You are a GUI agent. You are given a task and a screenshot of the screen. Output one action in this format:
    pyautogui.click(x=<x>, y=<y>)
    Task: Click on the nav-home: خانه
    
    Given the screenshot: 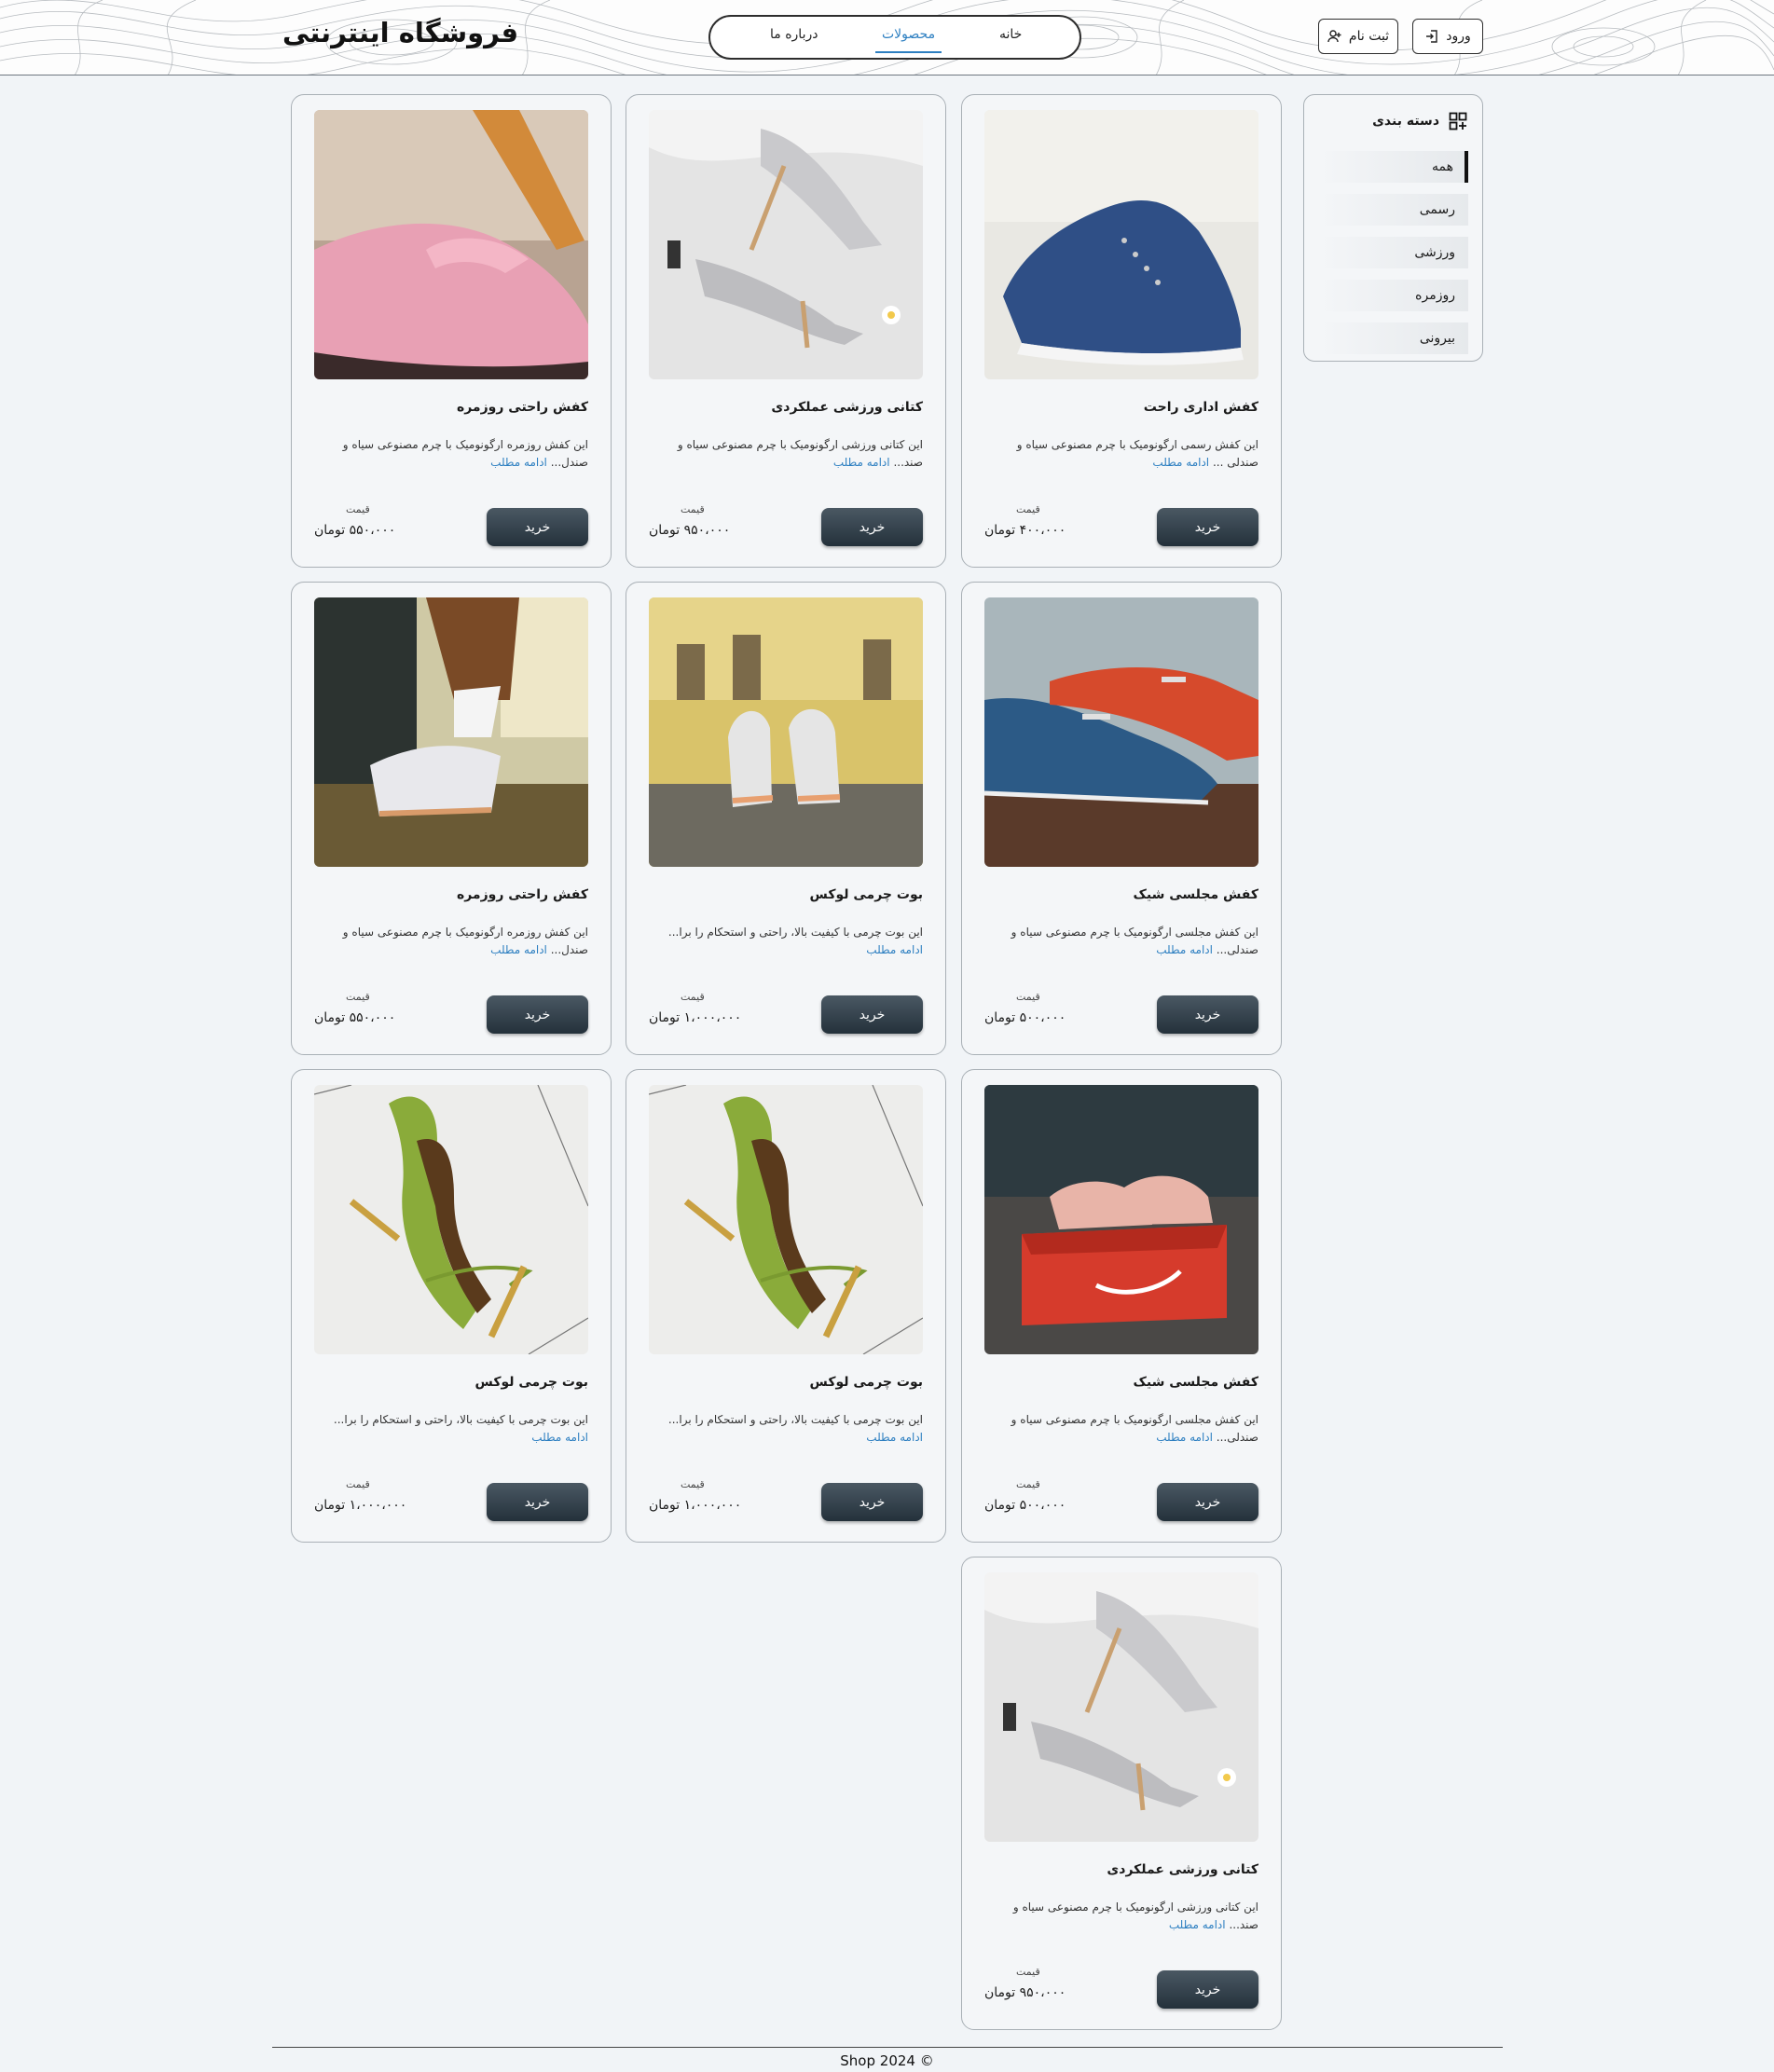 What is the action you would take?
    pyautogui.click(x=1011, y=34)
    